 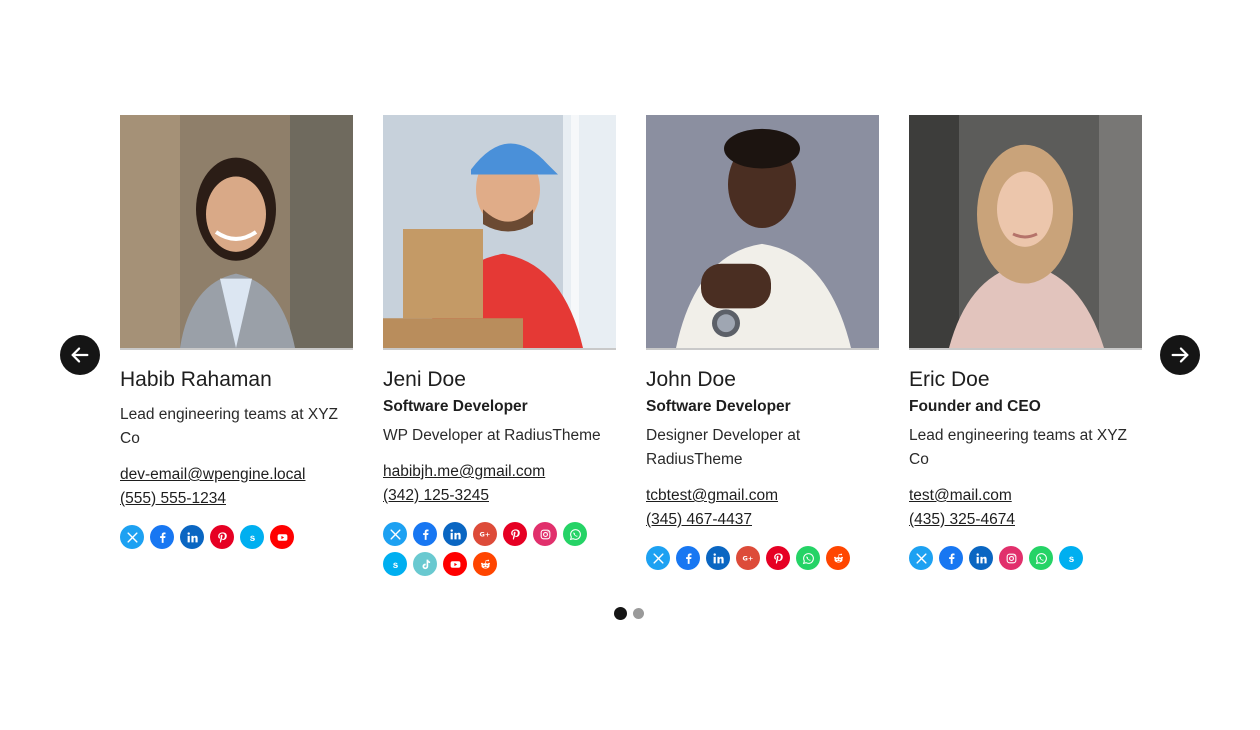 What do you see at coordinates (949, 379) in the screenshot?
I see `member-name: Eric Doe` at bounding box center [949, 379].